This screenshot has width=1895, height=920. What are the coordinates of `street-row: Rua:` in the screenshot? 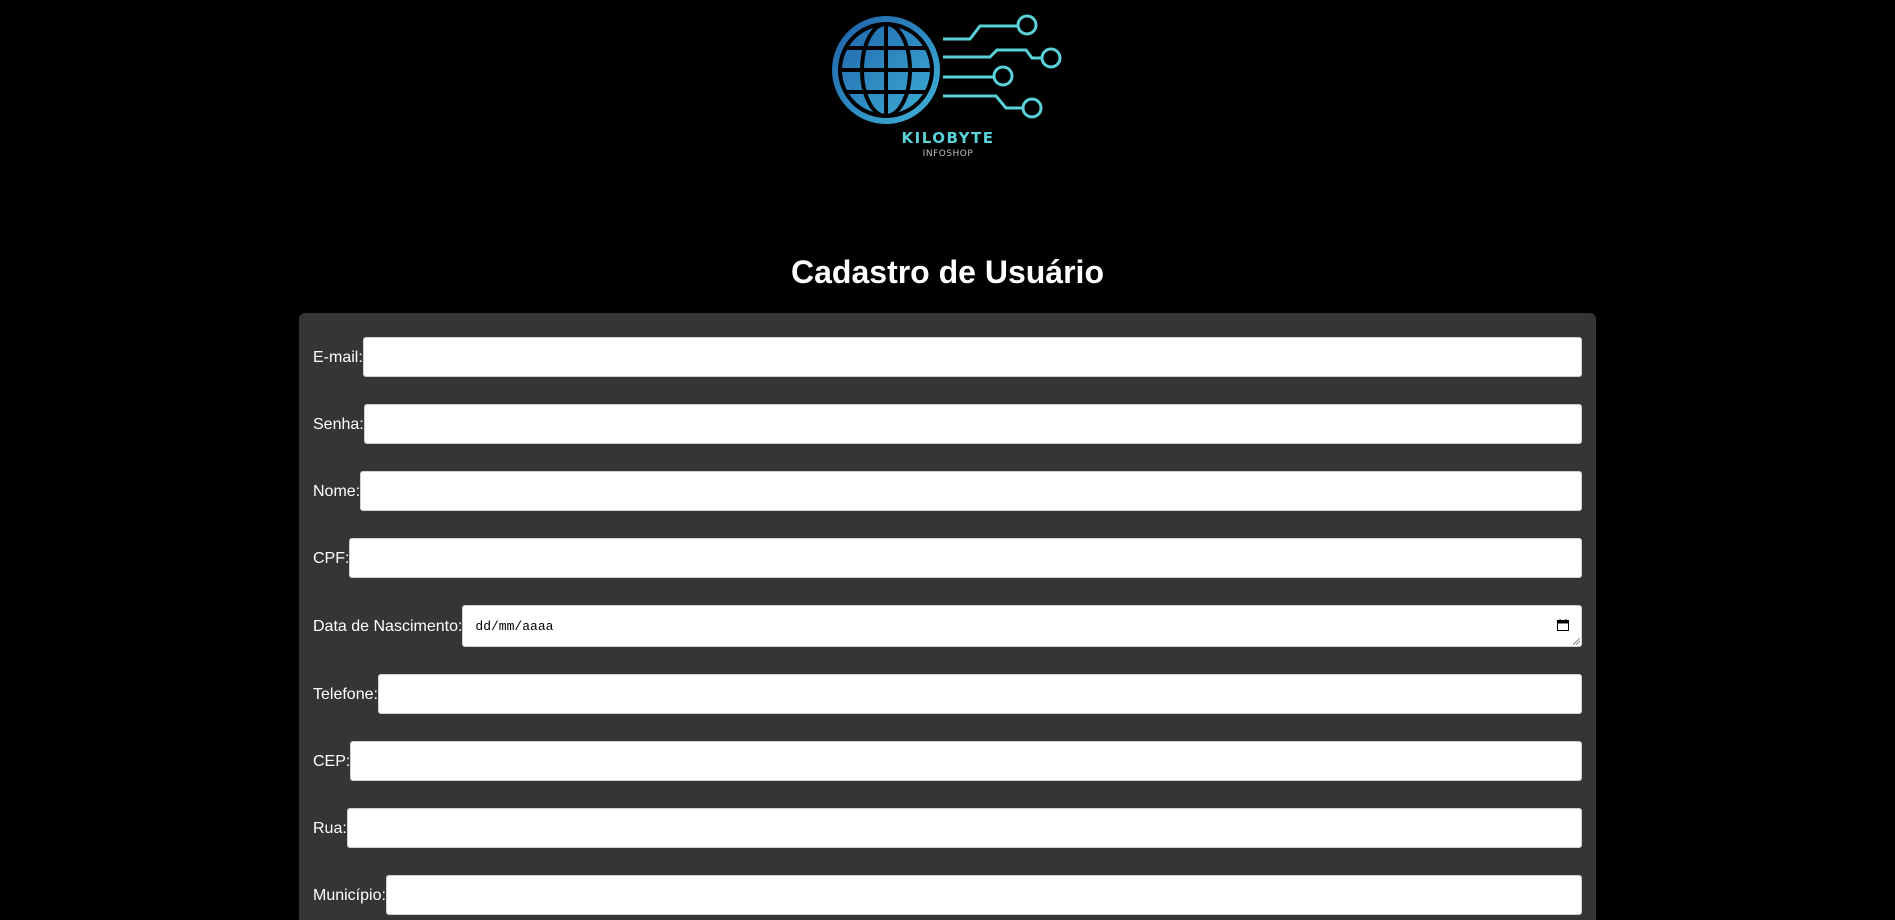 It's located at (947, 828).